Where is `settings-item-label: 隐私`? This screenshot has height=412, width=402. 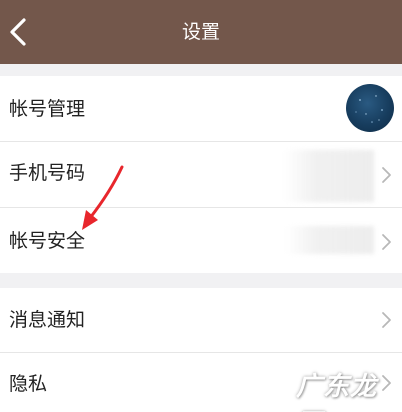
settings-item-label: 隐私 is located at coordinates (28, 384).